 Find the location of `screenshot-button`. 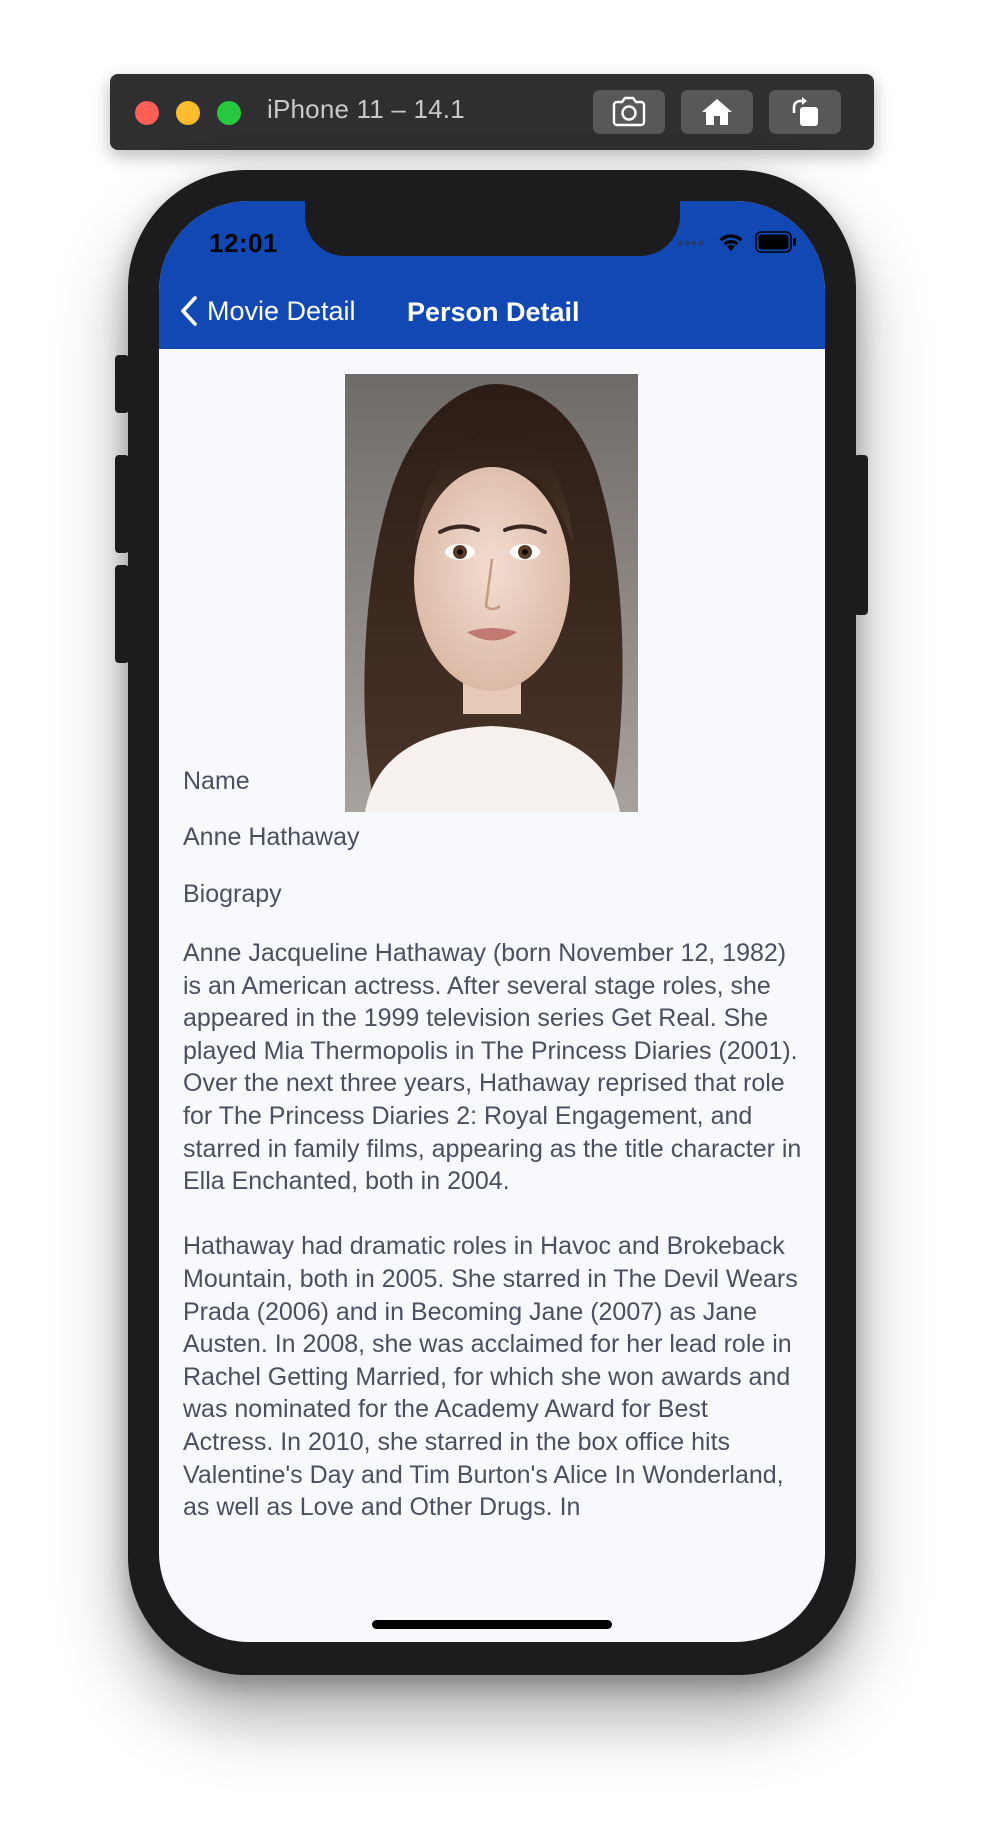

screenshot-button is located at coordinates (629, 112).